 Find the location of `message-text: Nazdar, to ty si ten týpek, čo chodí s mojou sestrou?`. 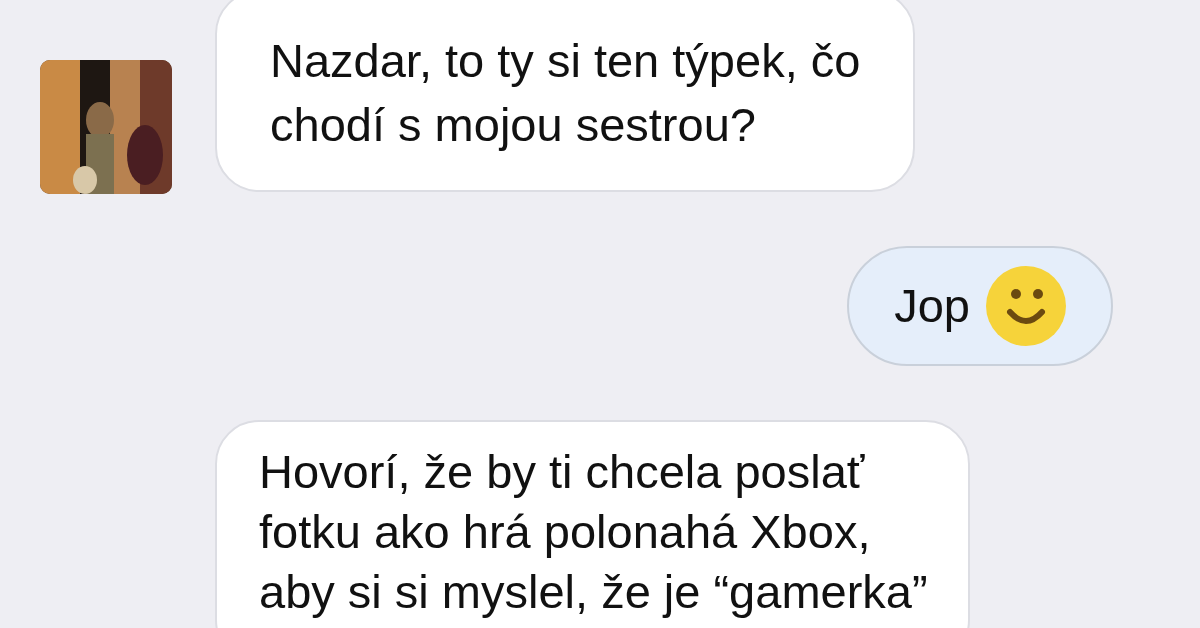

message-text: Nazdar, to ty si ten týpek, čo chodí s mojou sestrou? is located at coordinates (565, 93).